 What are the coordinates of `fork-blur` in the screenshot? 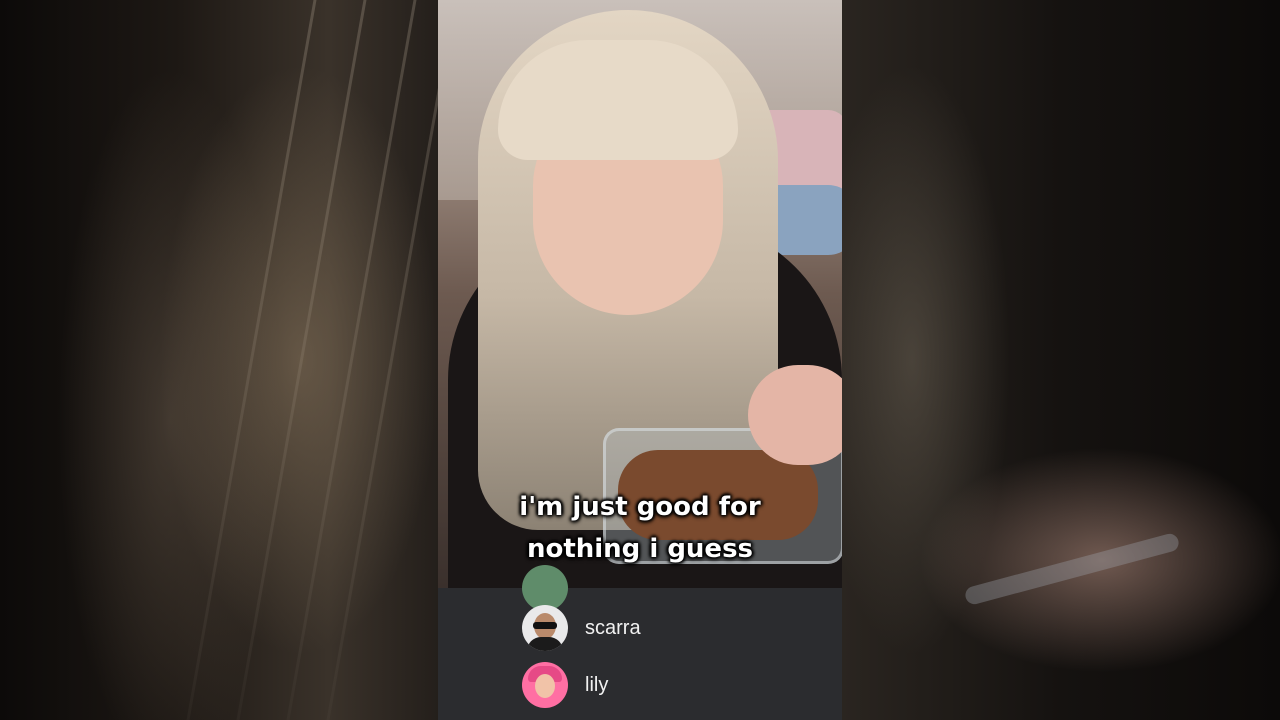 It's located at (1072, 569).